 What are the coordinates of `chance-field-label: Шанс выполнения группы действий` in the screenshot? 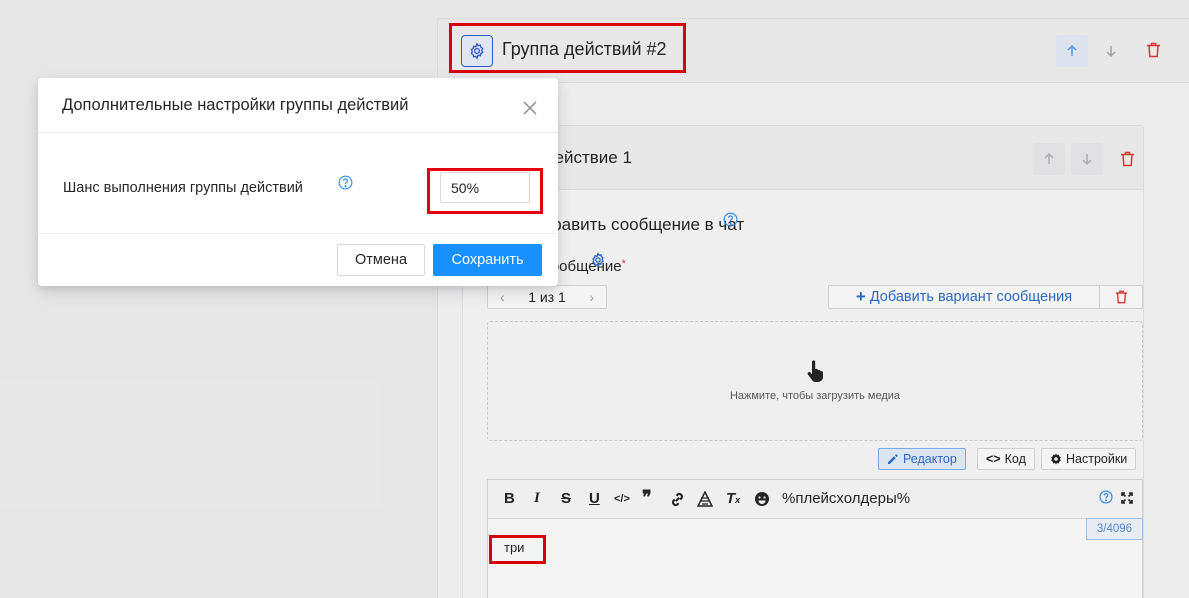 It's located at (183, 188).